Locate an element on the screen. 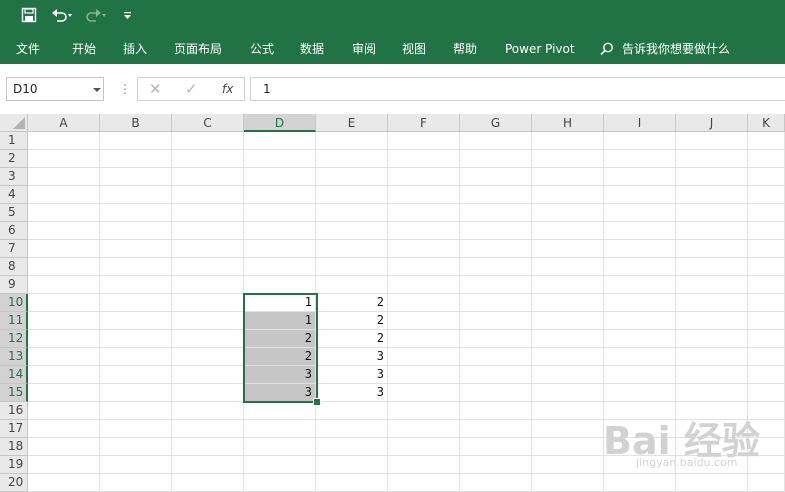 This screenshot has width=785, height=492. cell-i20 is located at coordinates (640, 483).